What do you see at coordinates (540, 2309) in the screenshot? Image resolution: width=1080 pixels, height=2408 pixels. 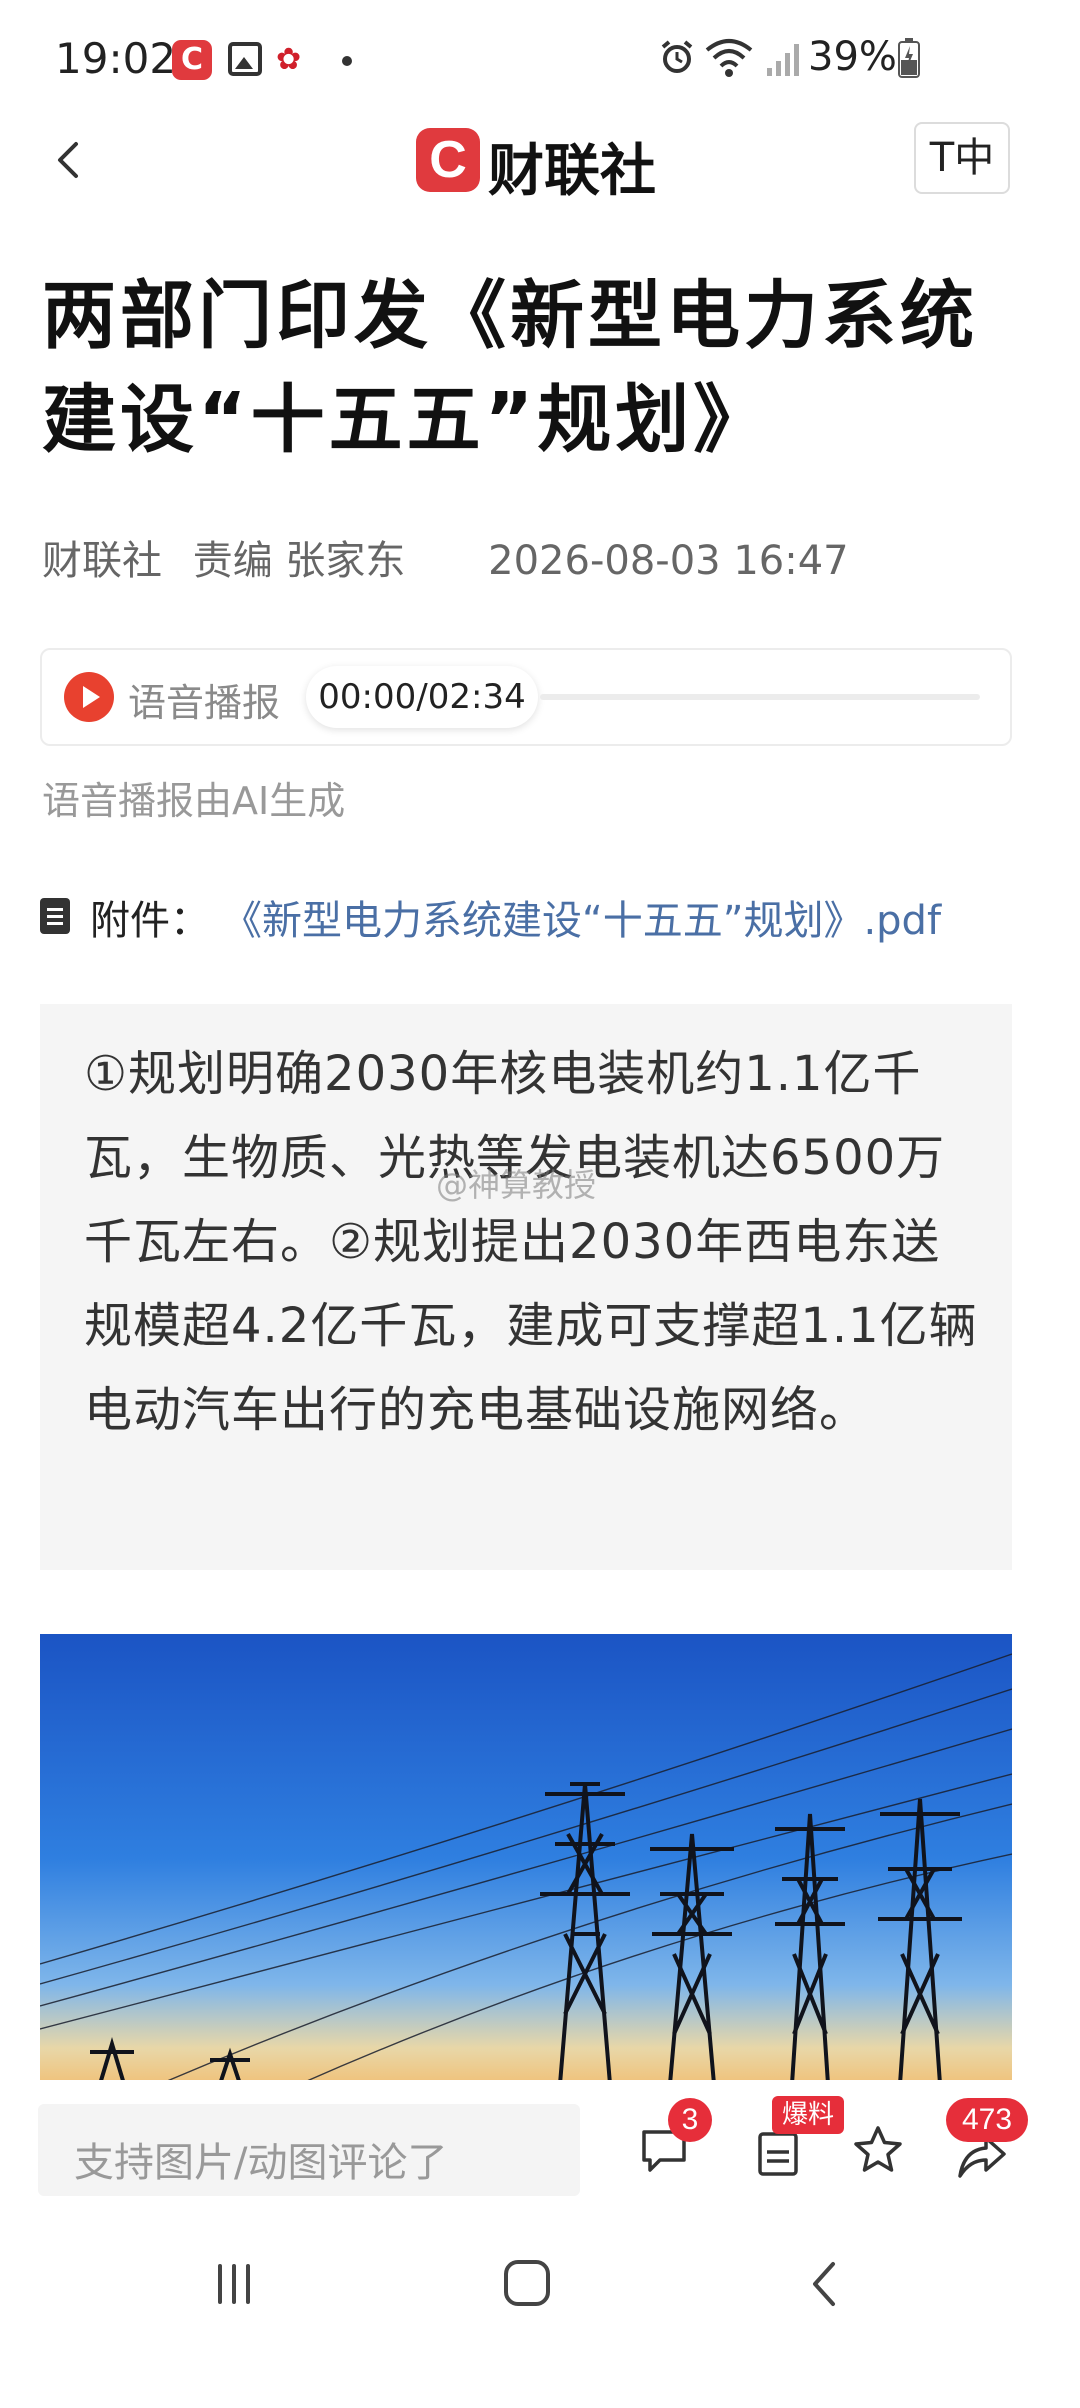 I see `system-nav-bar` at bounding box center [540, 2309].